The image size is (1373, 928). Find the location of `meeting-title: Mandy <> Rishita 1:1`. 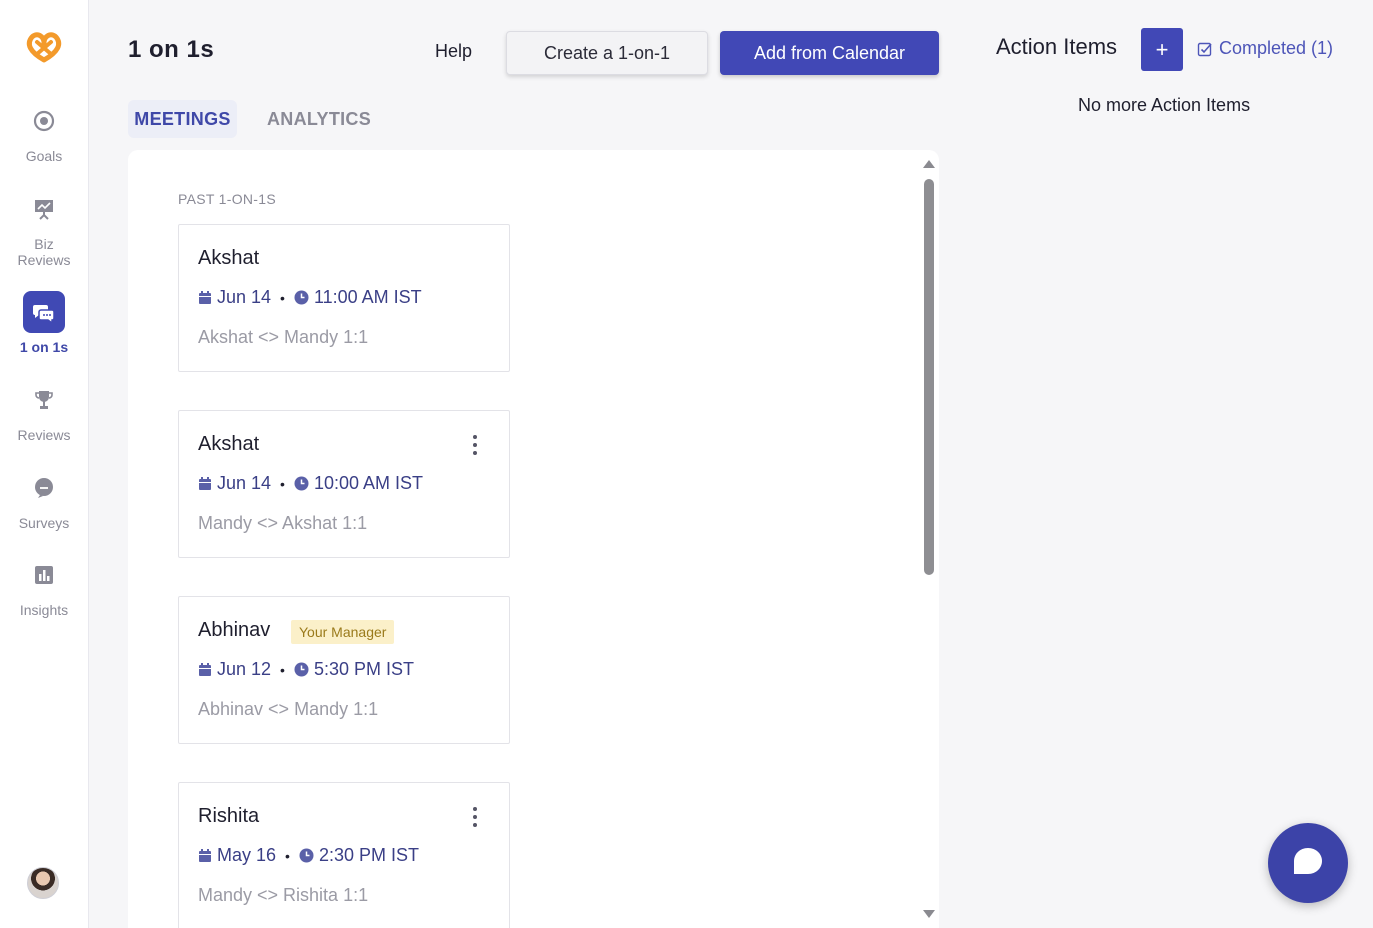

meeting-title: Mandy <> Rishita 1:1 is located at coordinates (283, 895).